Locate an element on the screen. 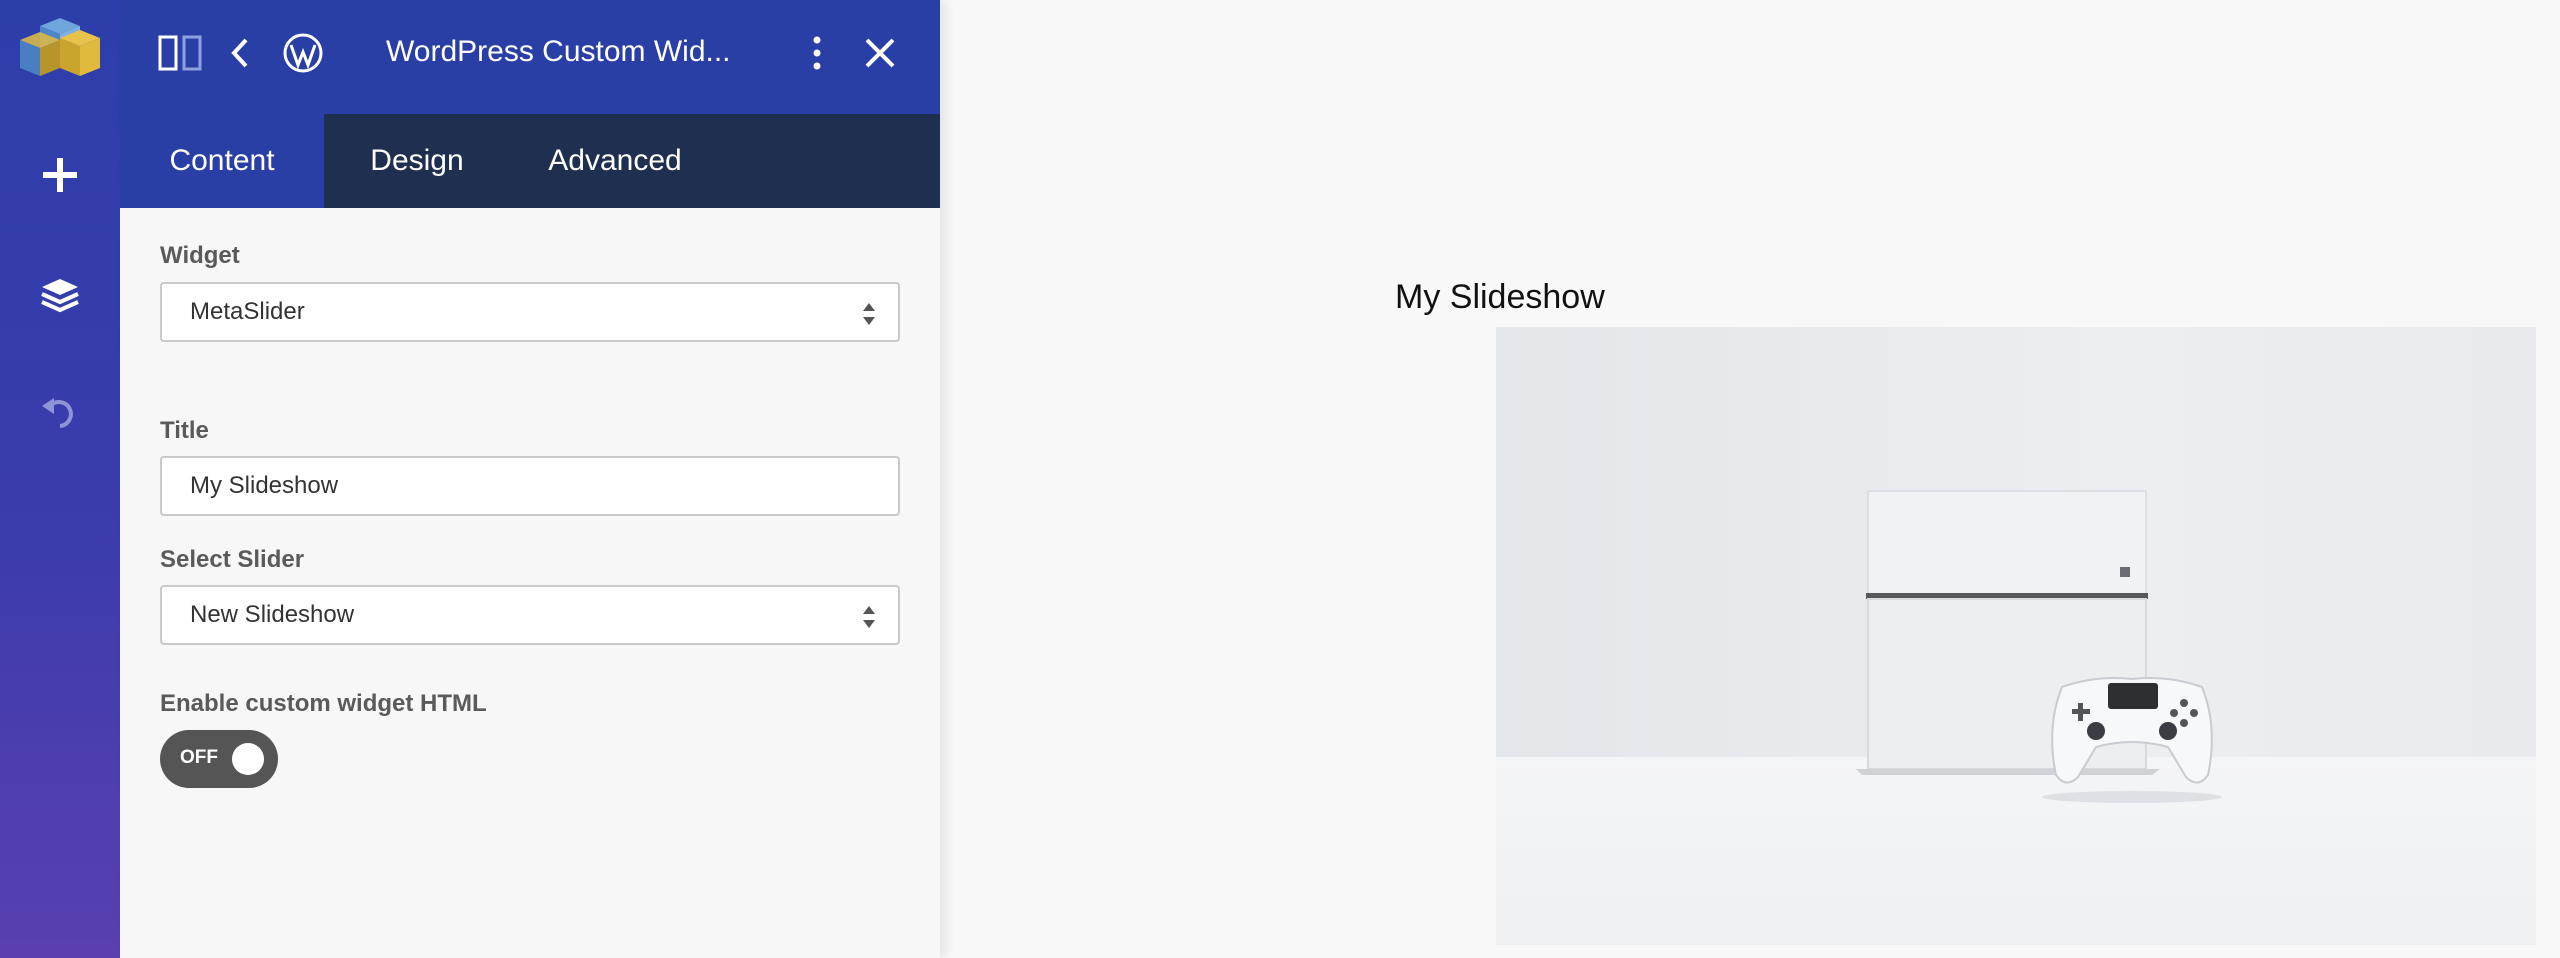 This screenshot has width=2560, height=958. undo-button is located at coordinates (60, 412).